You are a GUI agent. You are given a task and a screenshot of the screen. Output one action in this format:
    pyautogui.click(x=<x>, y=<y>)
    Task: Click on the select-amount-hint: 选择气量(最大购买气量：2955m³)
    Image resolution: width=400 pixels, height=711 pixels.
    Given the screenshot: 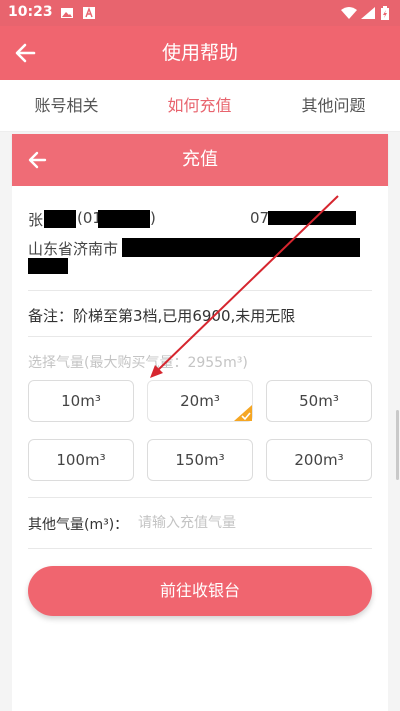 What is the action you would take?
    pyautogui.click(x=138, y=363)
    